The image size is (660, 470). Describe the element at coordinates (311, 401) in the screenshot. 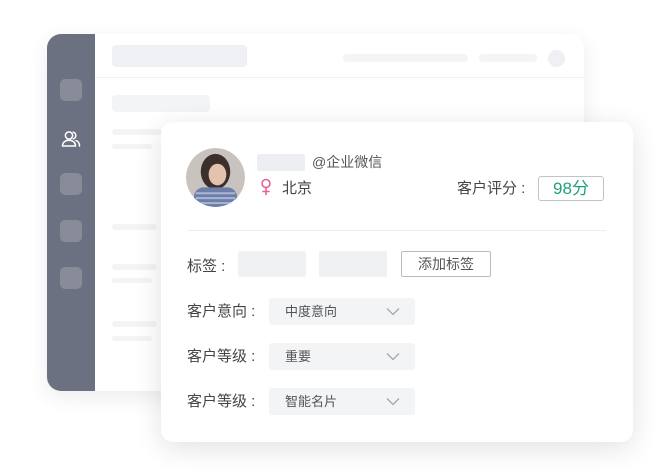

I see `card-type-select-value: 智能名片` at that location.